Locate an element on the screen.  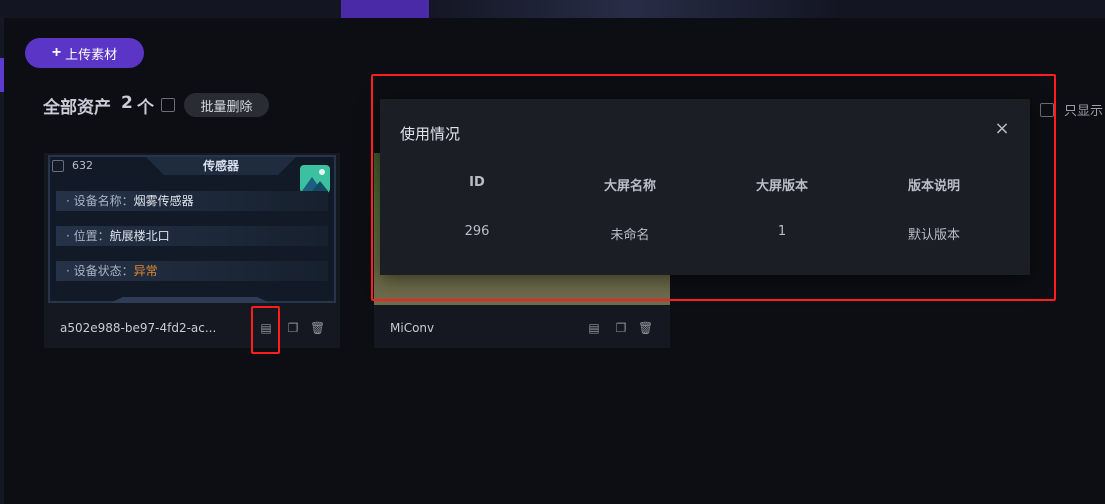
asset-select-checkbox is located at coordinates (58, 166).